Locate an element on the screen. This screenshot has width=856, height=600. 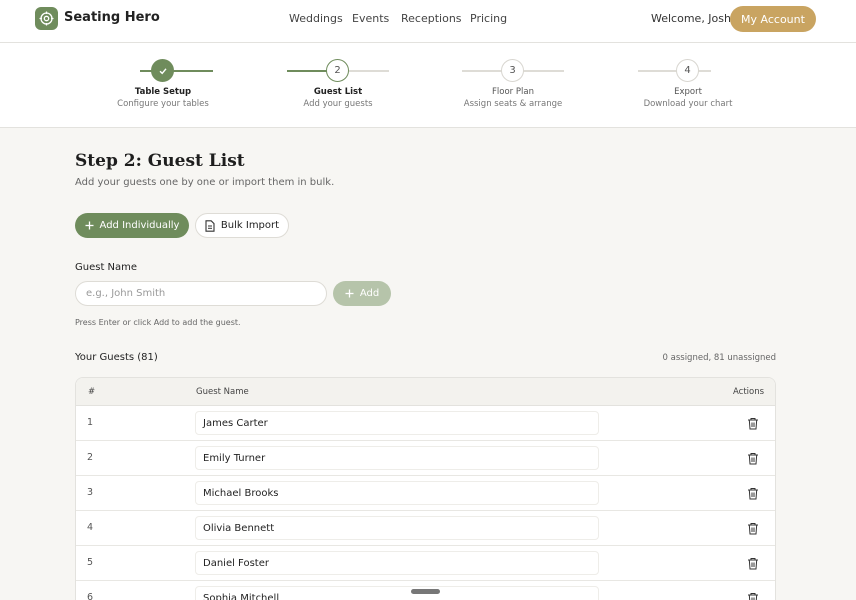
step-3-title: Floor Plan is located at coordinates (513, 92).